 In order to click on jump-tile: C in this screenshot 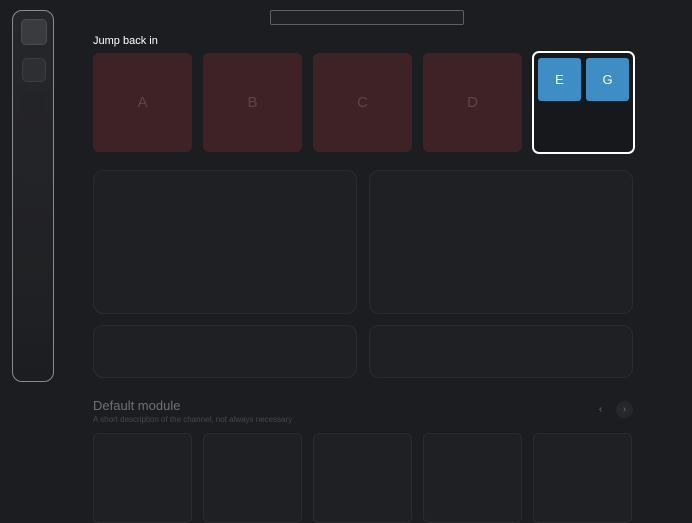, I will do `click(362, 102)`.